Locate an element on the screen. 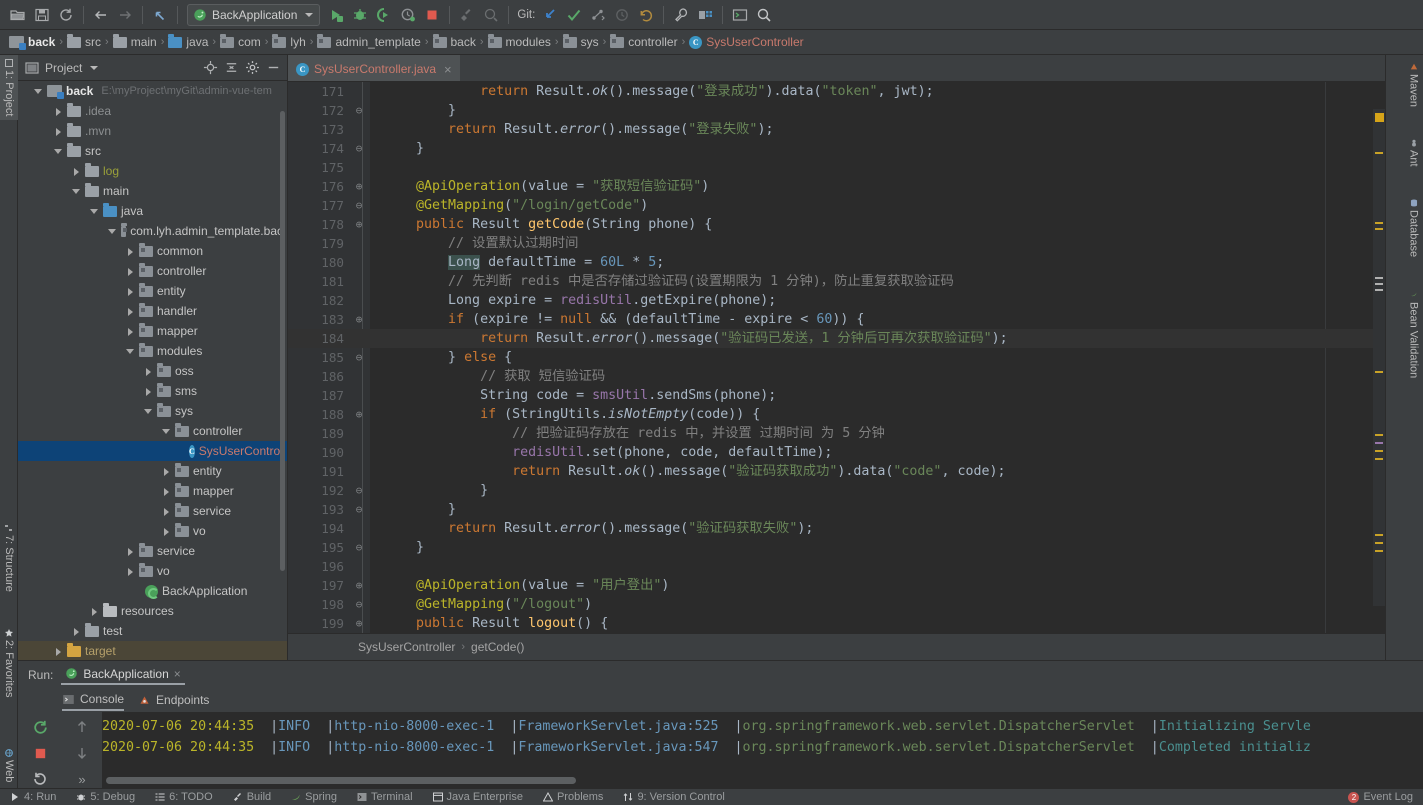 Image resolution: width=1423 pixels, height=805 pixels. sidebar-item-project: 1: Project is located at coordinates (9, 88).